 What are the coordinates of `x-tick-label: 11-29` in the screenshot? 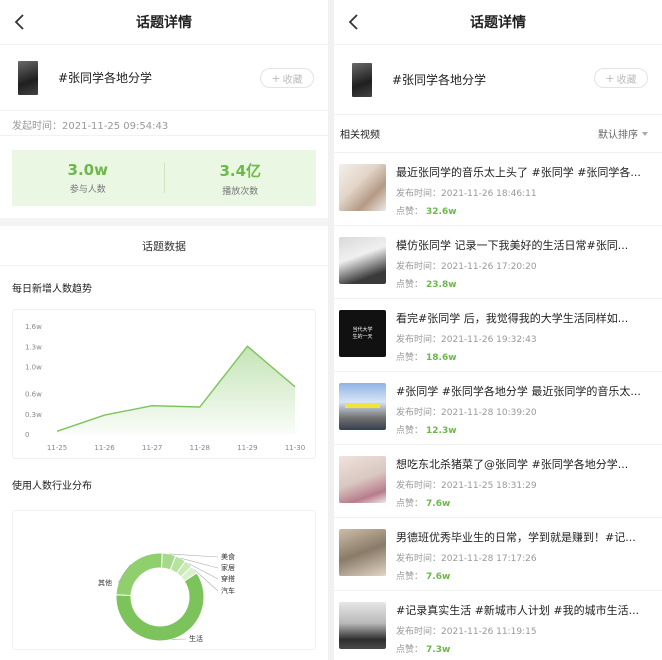 It's located at (247, 448).